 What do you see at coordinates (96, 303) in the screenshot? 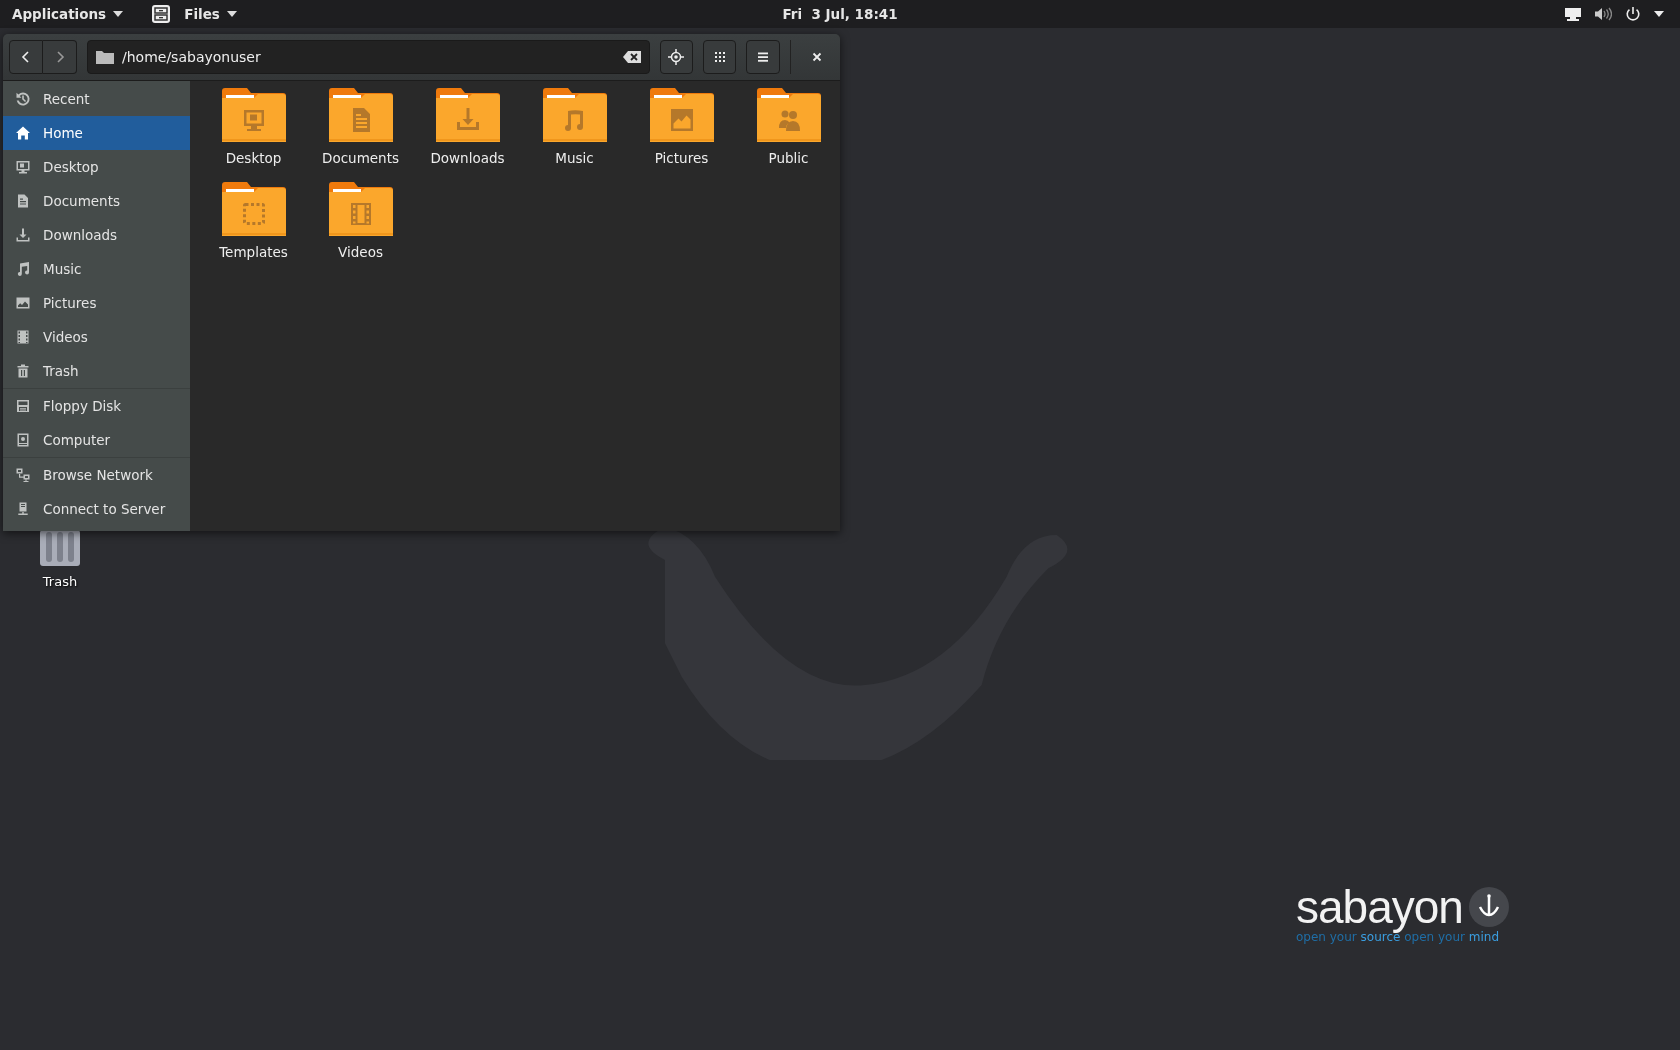
I see `sidebar-item: Pictures` at bounding box center [96, 303].